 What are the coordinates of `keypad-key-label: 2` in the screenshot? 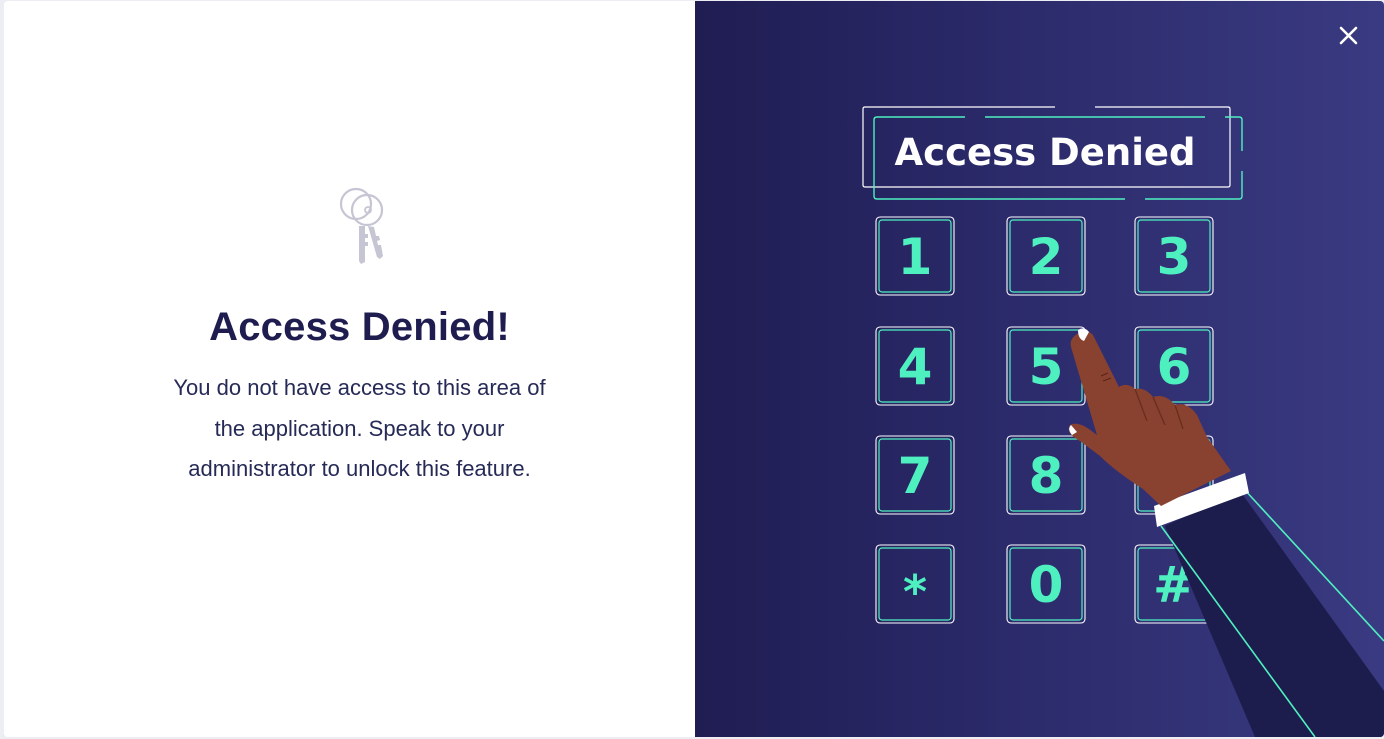 It's located at (1046, 257).